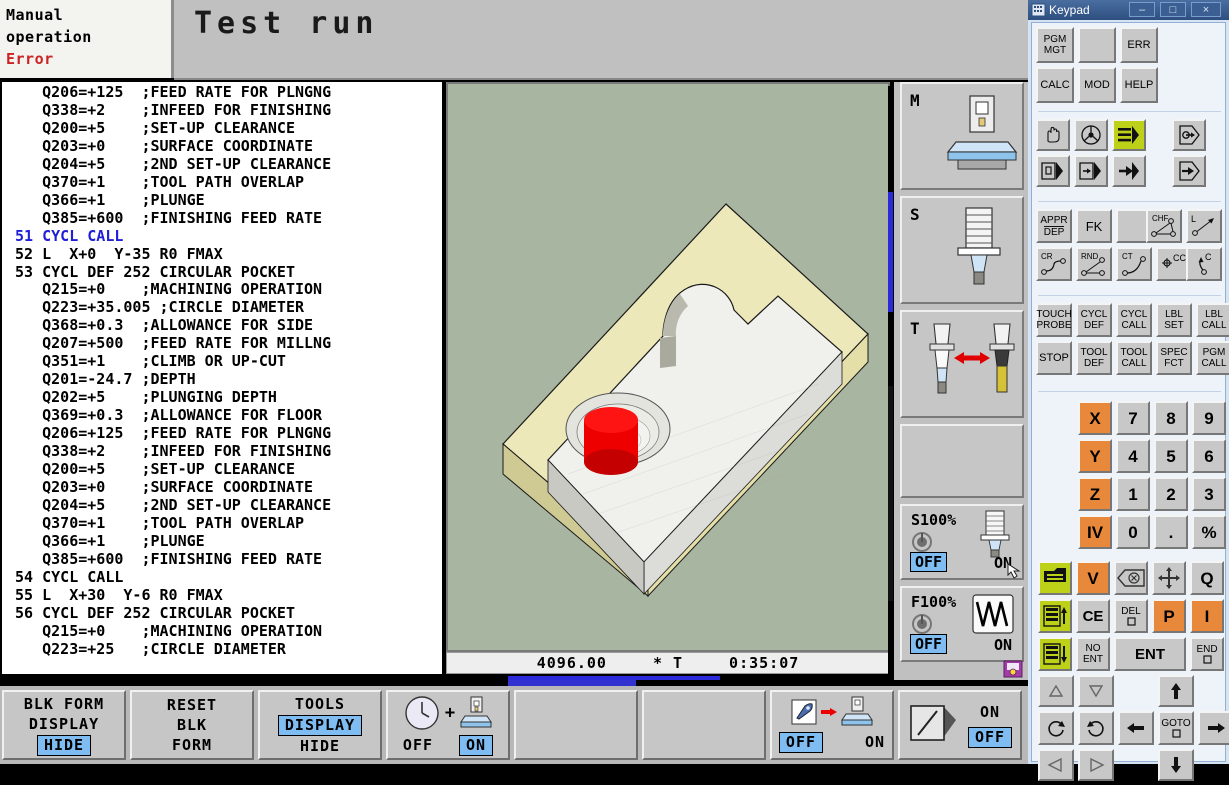 This screenshot has width=1229, height=785. I want to click on key-rotate-ccw, so click(1056, 728).